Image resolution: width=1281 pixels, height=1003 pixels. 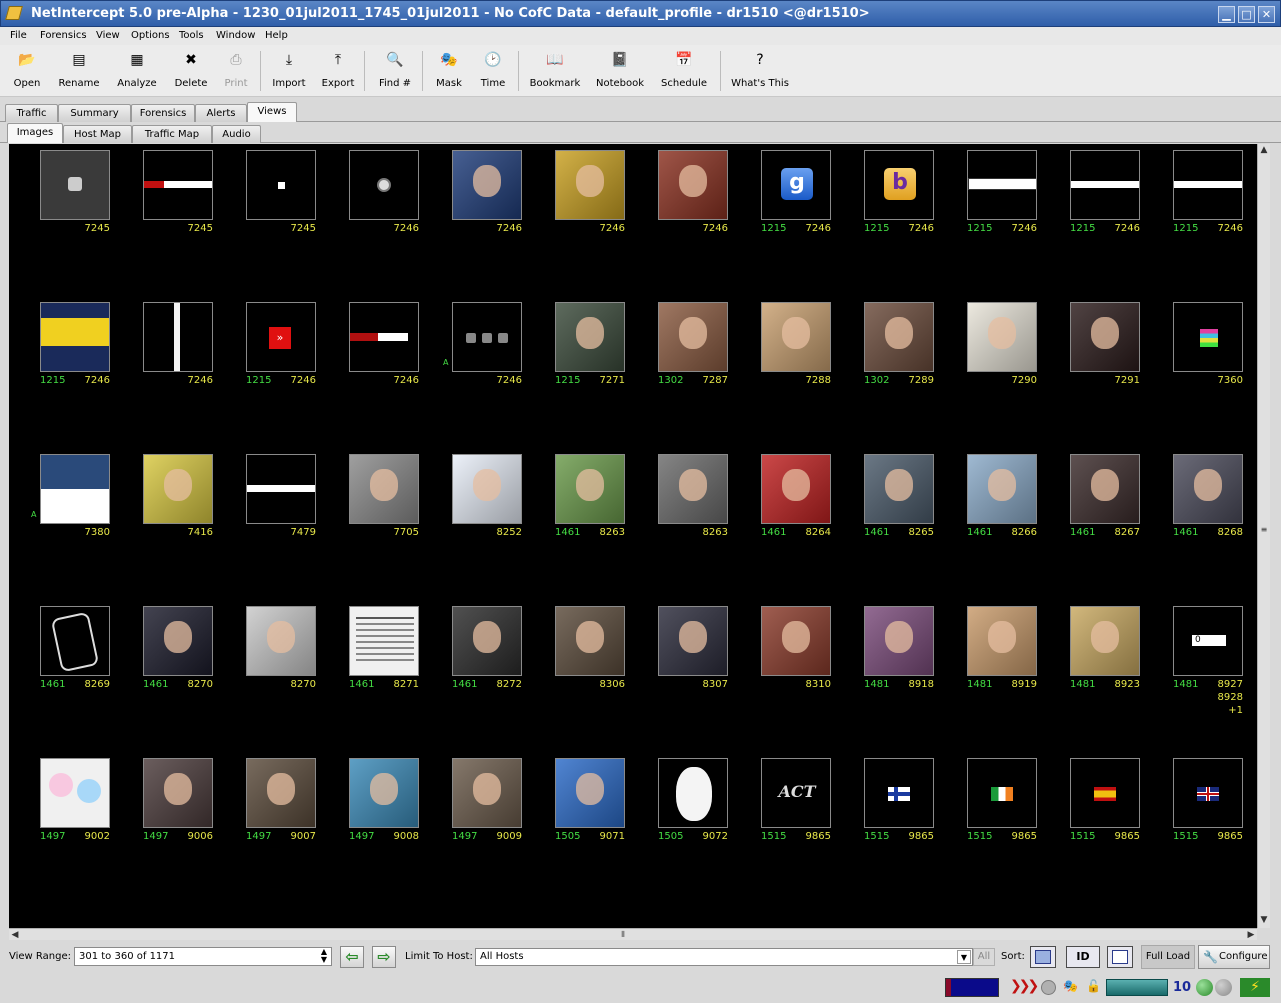 What do you see at coordinates (97, 134) in the screenshot?
I see `tab-host-map: Host Map` at bounding box center [97, 134].